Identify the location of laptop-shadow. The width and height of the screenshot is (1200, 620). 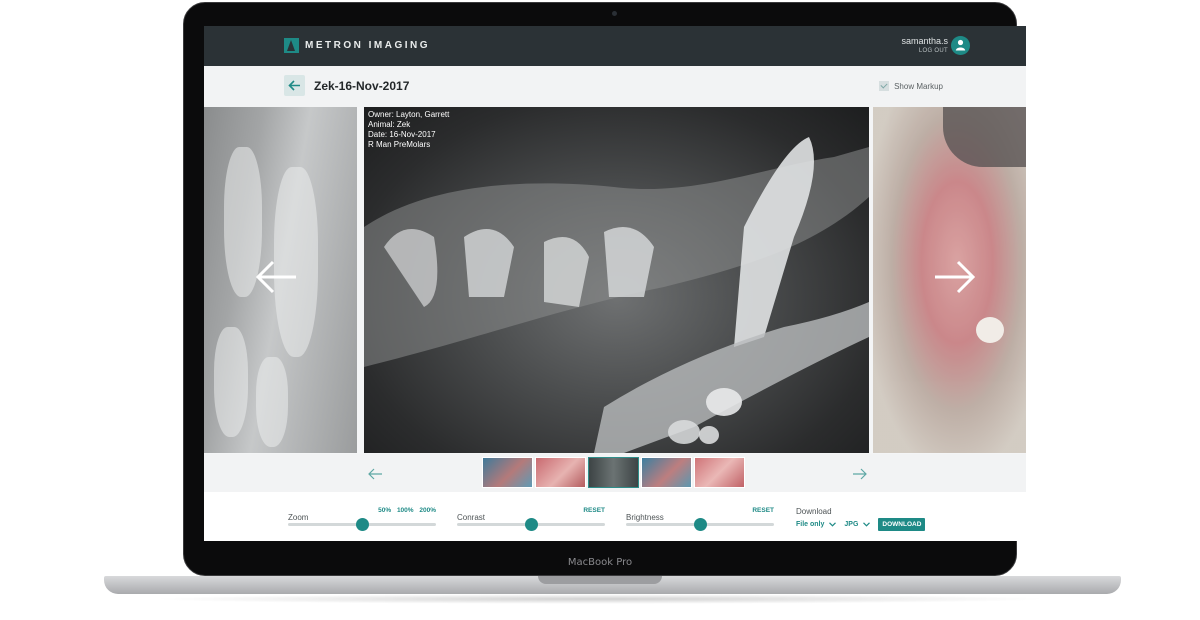
(600, 599).